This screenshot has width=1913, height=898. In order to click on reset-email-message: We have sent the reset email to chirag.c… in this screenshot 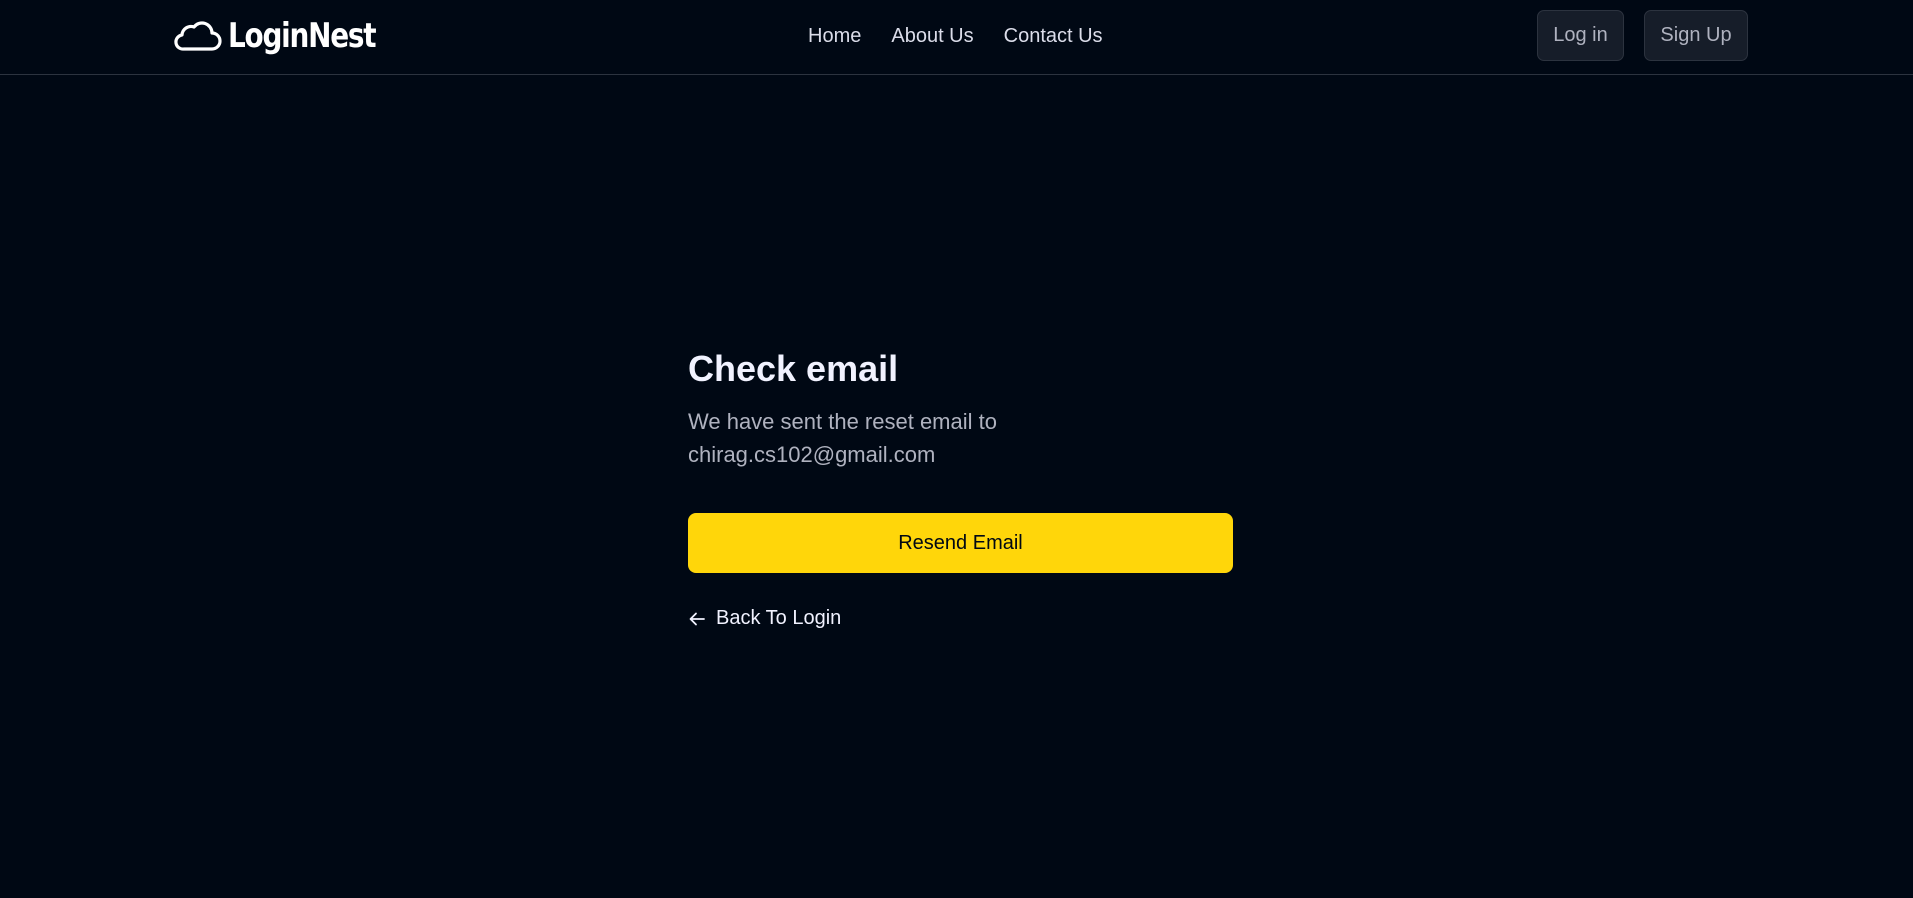, I will do `click(858, 438)`.